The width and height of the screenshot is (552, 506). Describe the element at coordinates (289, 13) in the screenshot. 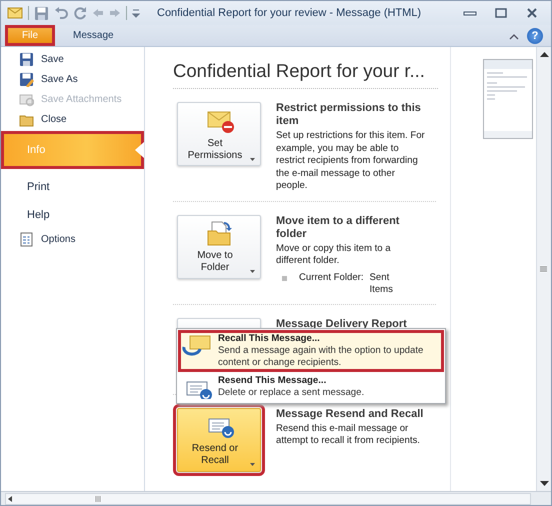

I see `window-title: Confidential Report for your review - Message (HTML)` at that location.